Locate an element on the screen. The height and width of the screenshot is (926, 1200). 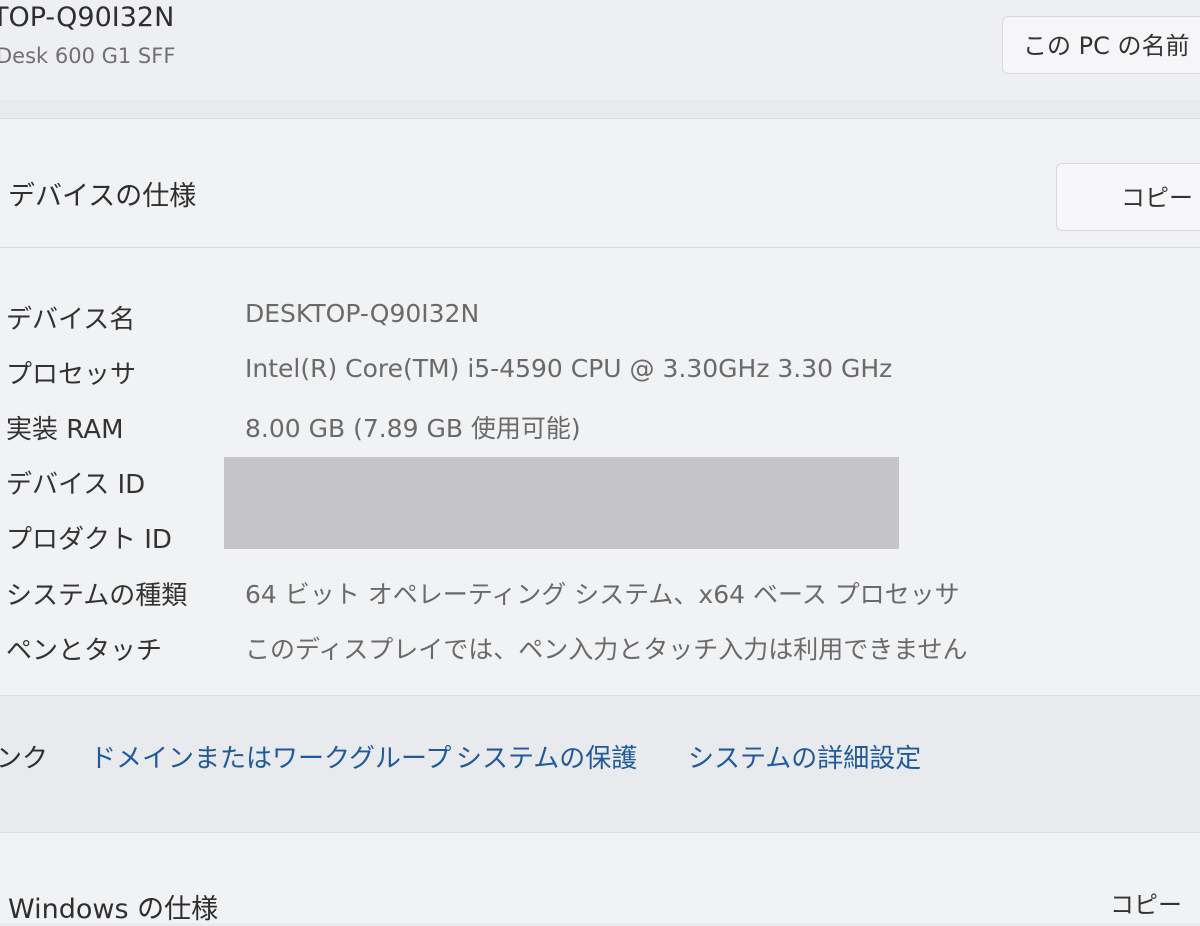
windows-specs-title: Windows の仕様 is located at coordinates (113, 909).